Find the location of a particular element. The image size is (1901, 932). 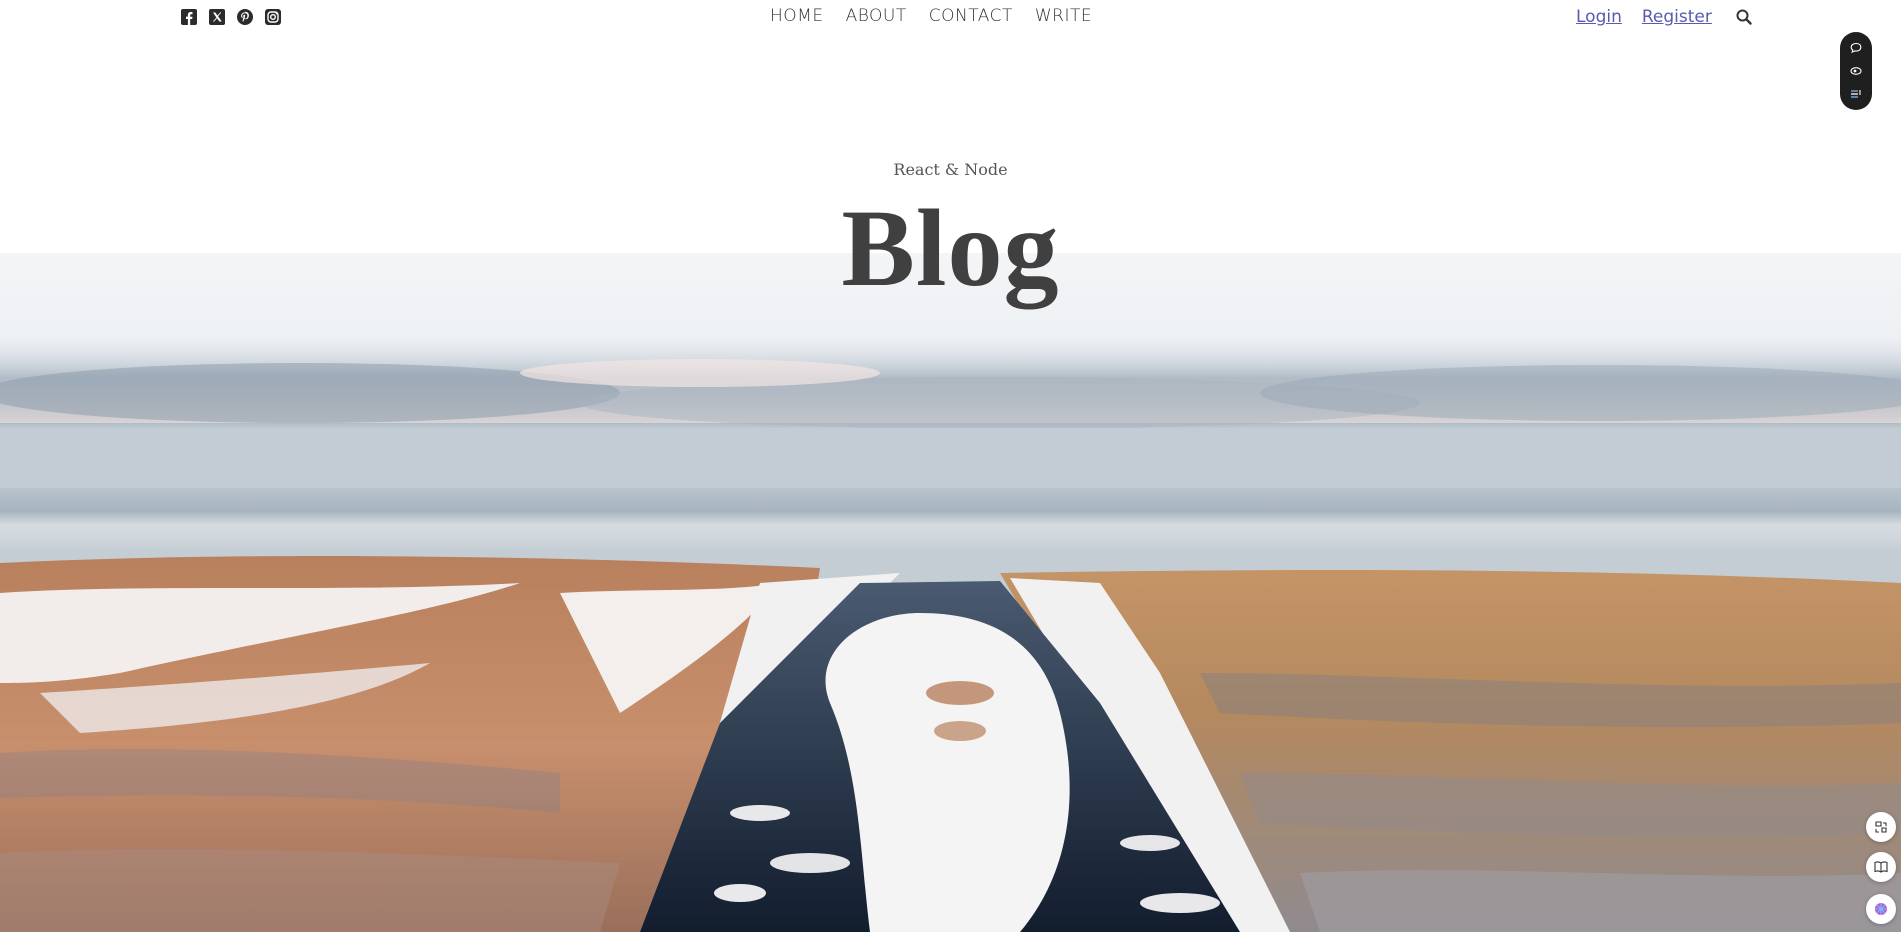

pinterest-icon is located at coordinates (245, 17).